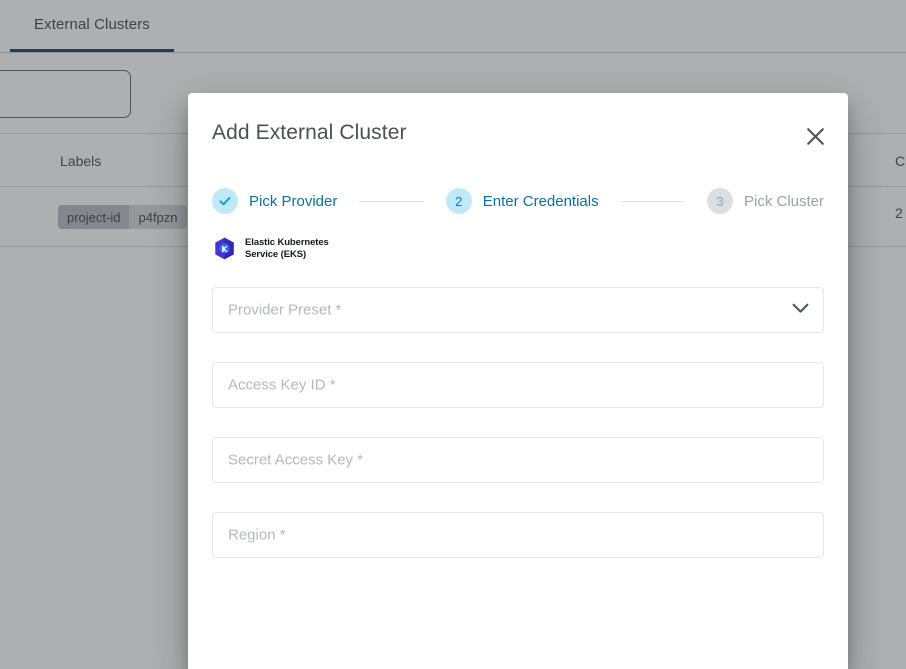 The image size is (906, 669). Describe the element at coordinates (518, 385) in the screenshot. I see `access-key-id-field: Access Key ID *` at that location.